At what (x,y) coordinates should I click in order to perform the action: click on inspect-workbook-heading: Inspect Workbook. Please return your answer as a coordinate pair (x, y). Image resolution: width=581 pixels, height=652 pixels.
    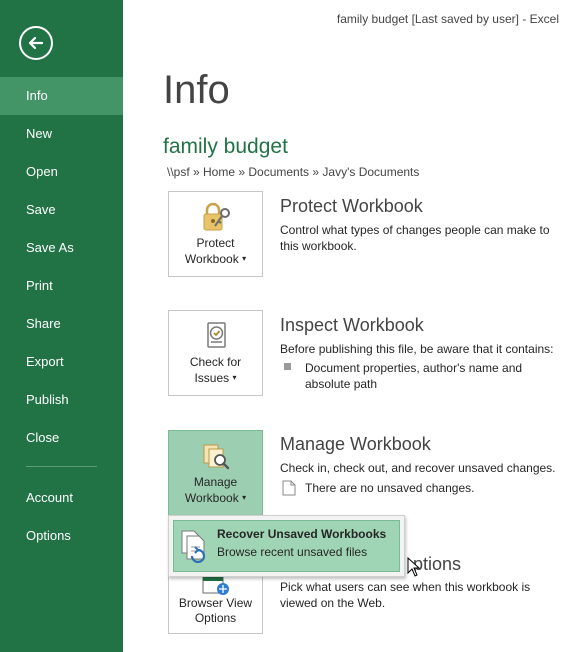
    Looking at the image, I should click on (352, 325).